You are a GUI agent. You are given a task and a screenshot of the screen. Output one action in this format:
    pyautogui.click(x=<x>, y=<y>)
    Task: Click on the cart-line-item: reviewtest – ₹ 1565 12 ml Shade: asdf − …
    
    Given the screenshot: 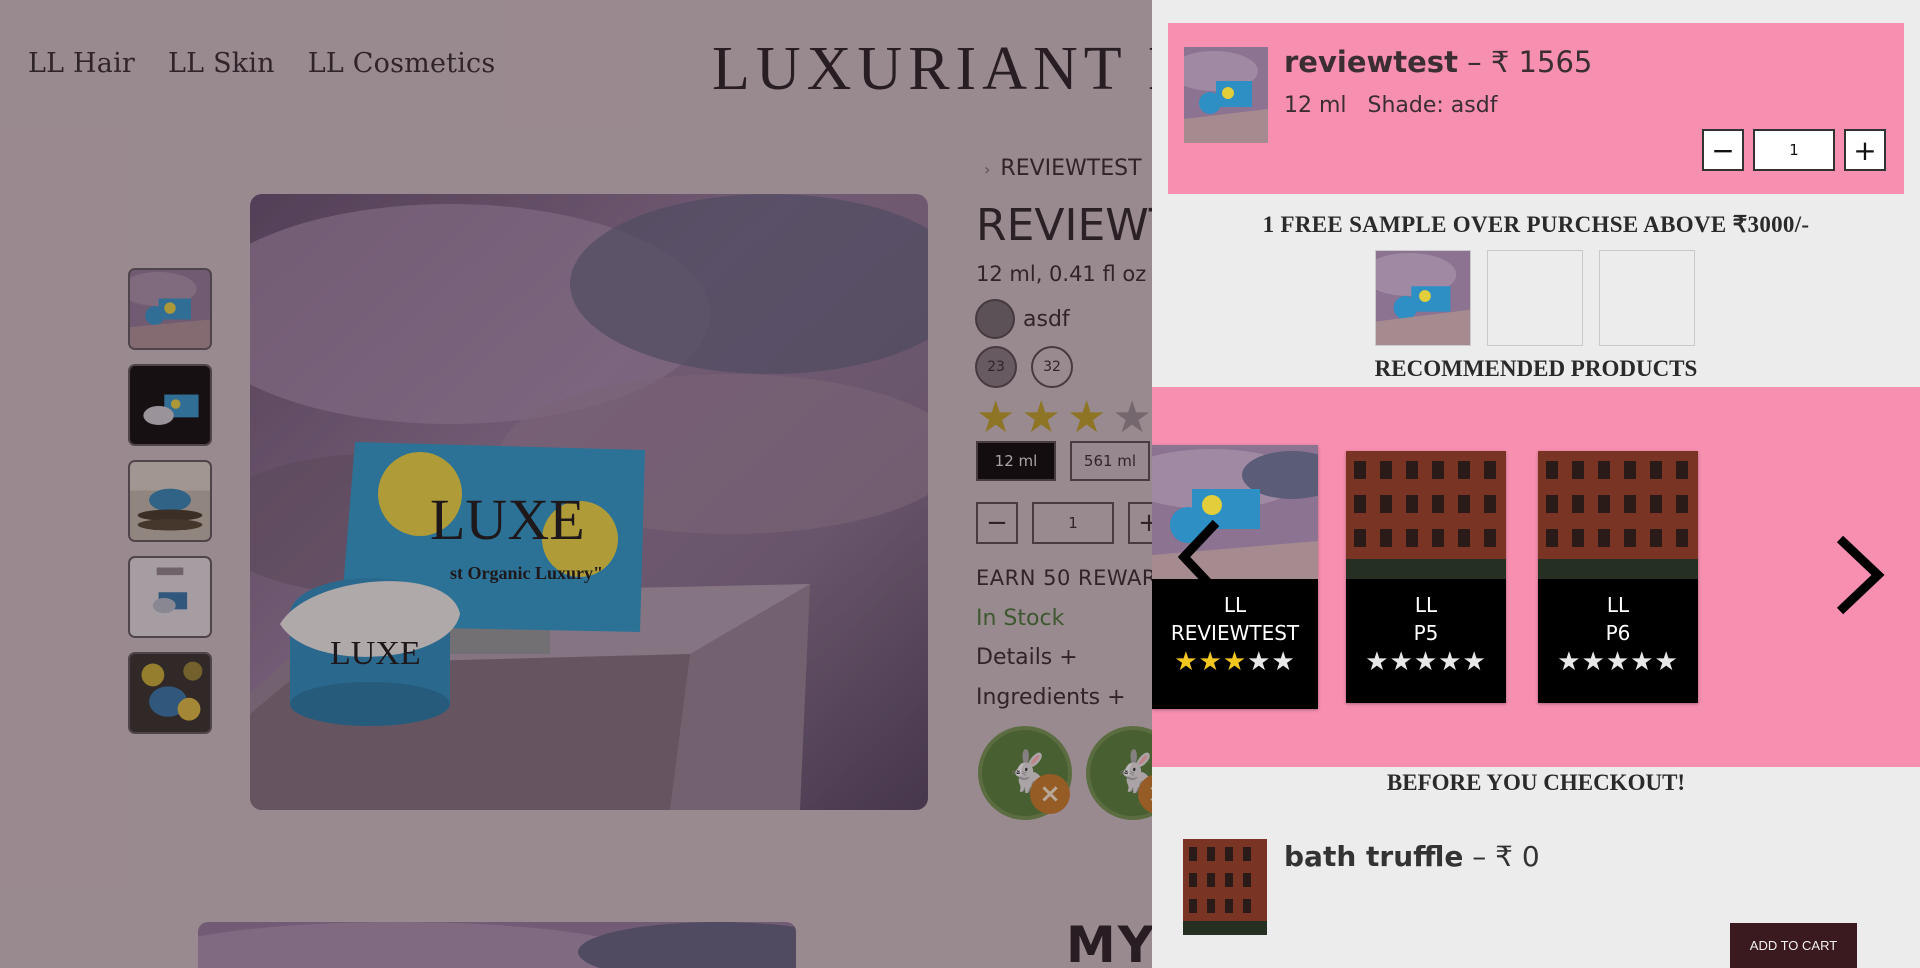 What is the action you would take?
    pyautogui.click(x=1536, y=108)
    